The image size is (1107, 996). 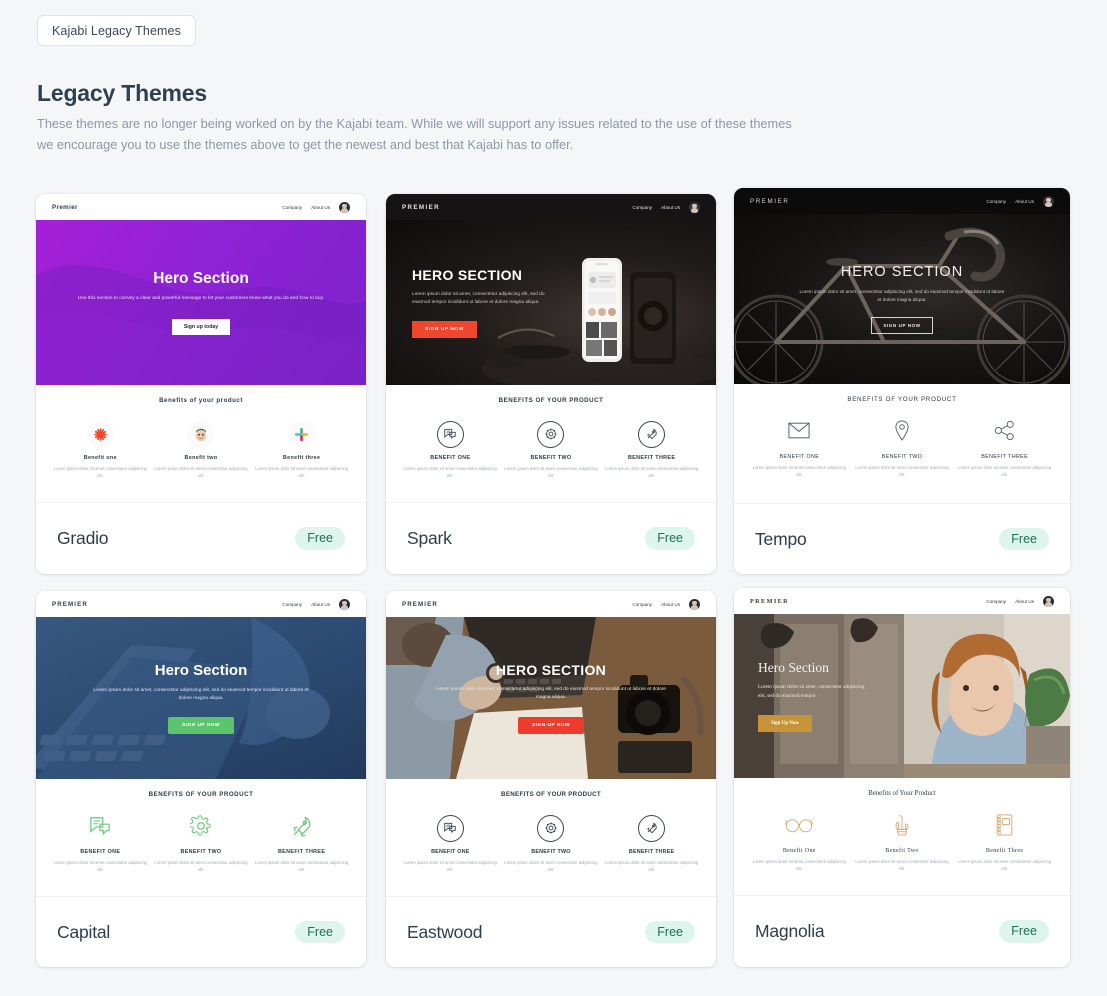 What do you see at coordinates (799, 827) in the screenshot?
I see `glasses-icon` at bounding box center [799, 827].